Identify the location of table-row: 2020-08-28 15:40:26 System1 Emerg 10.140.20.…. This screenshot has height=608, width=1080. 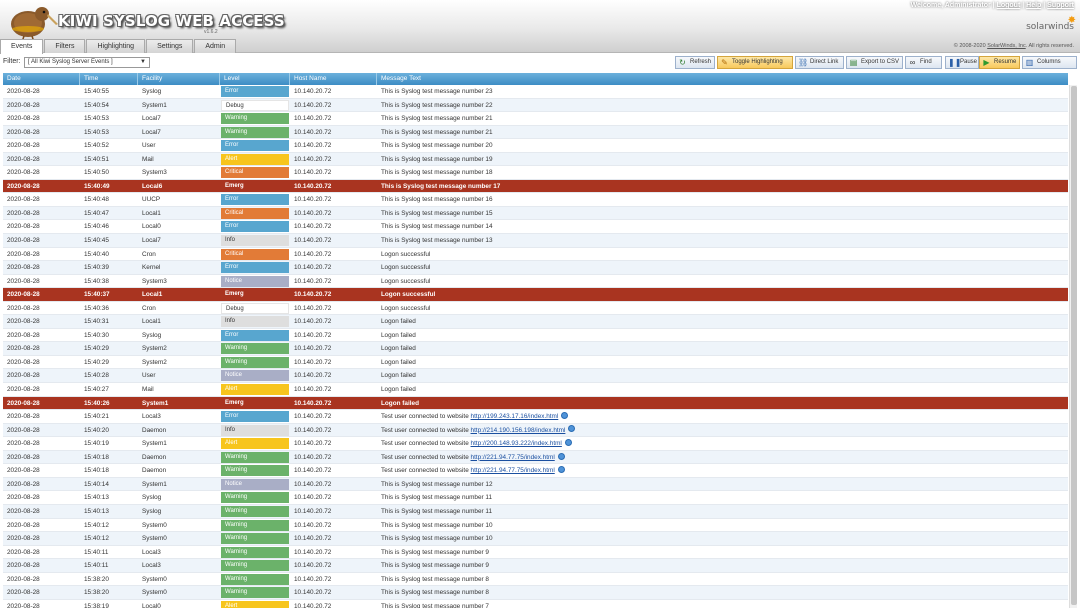
(535, 403).